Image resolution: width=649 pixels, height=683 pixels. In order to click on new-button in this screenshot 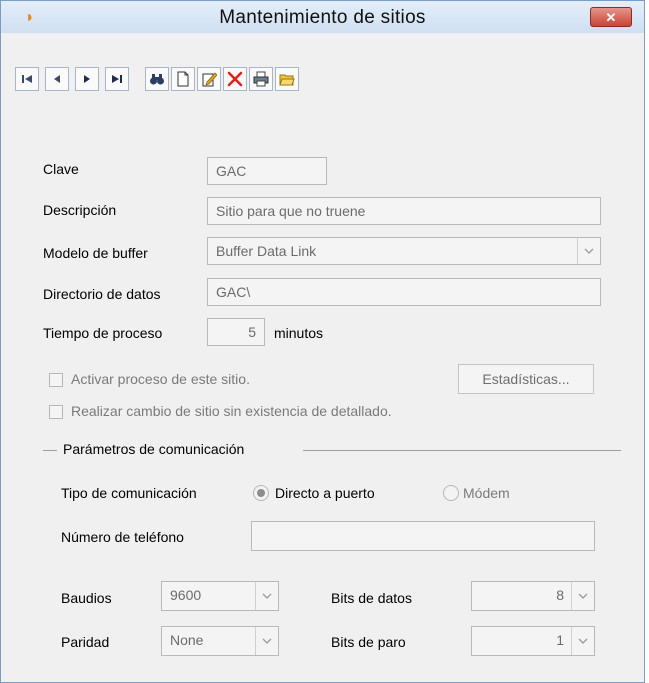, I will do `click(183, 79)`.